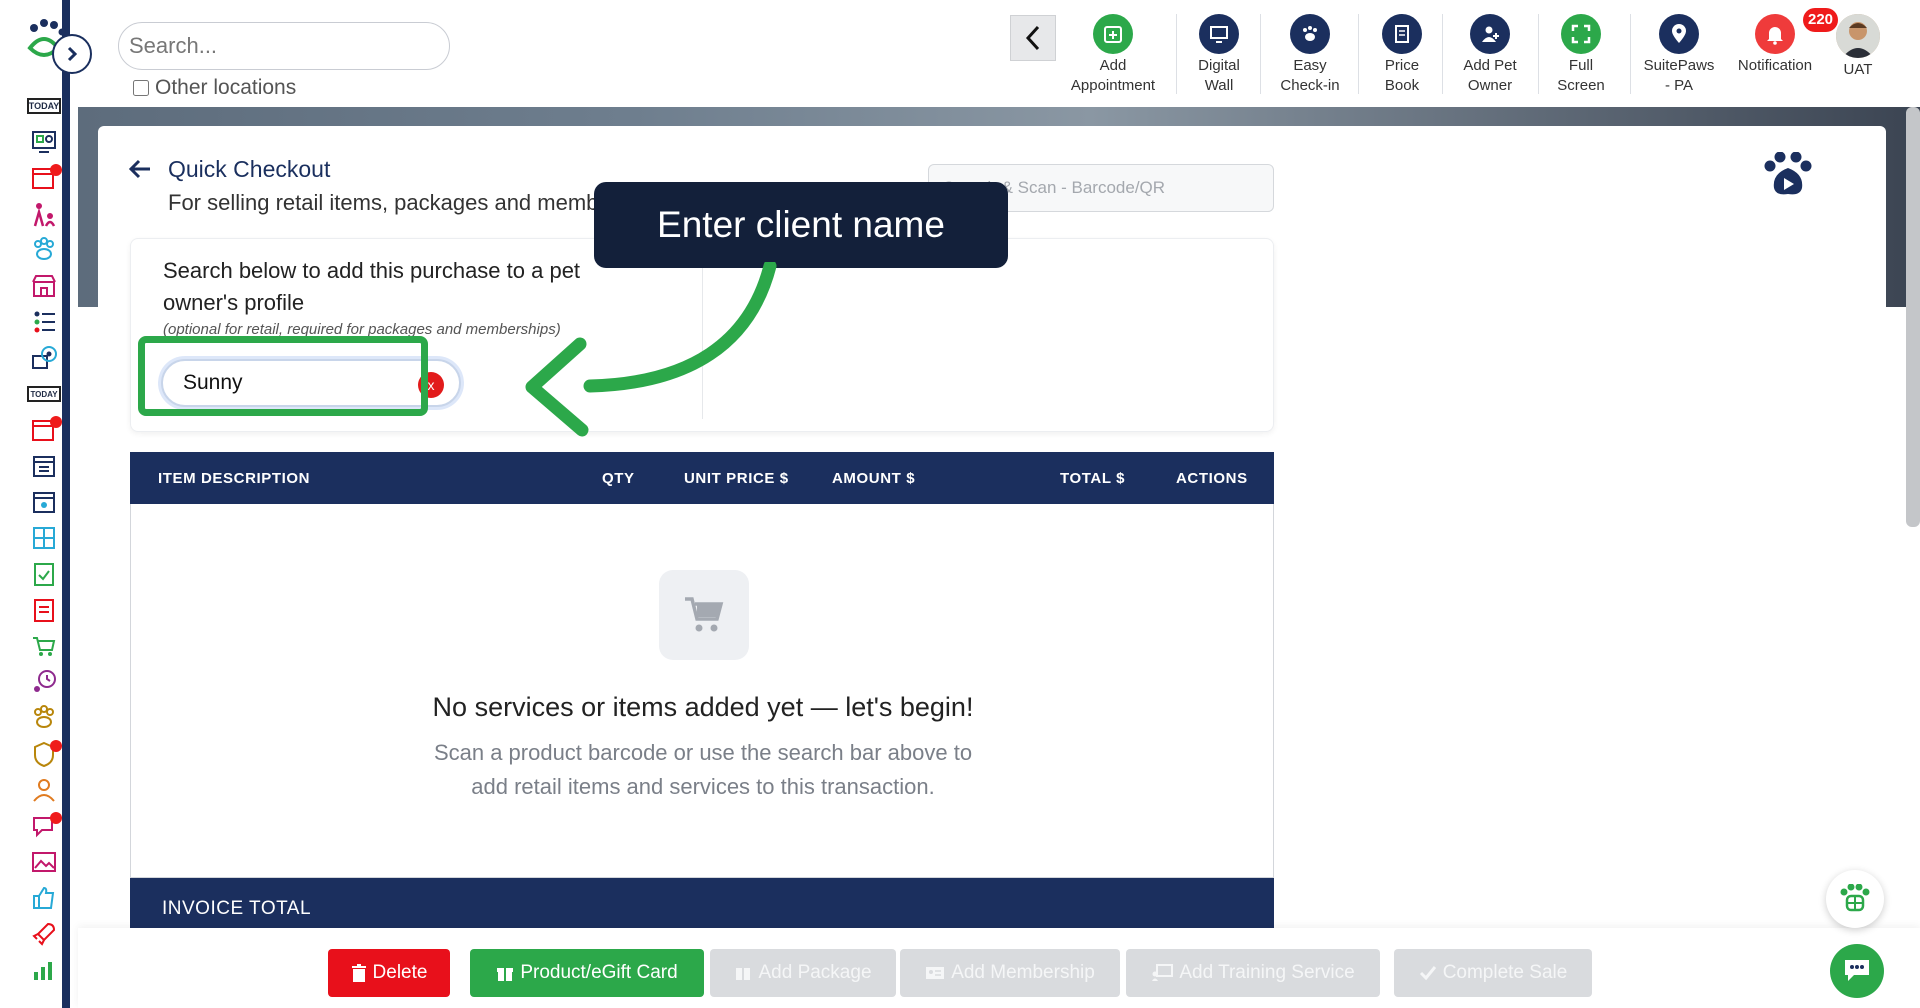 The image size is (1920, 1008). Describe the element at coordinates (1785, 42) in the screenshot. I see `notifications-button: 220 Notification` at that location.